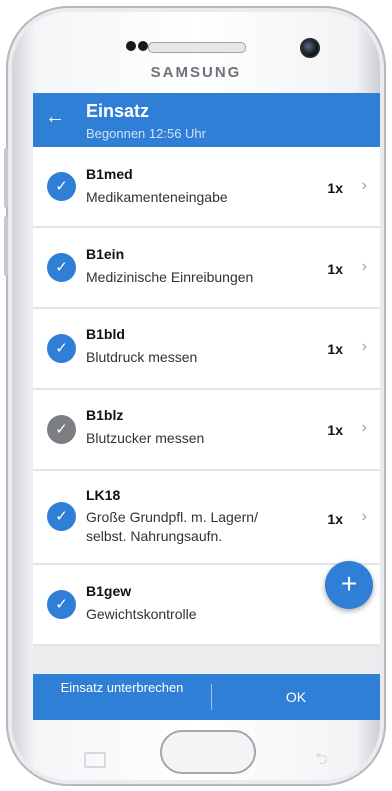 The height and width of the screenshot is (791, 392). I want to click on list-item: ✓ B1bld Blutdruck messen 1x ›, so click(206, 349).